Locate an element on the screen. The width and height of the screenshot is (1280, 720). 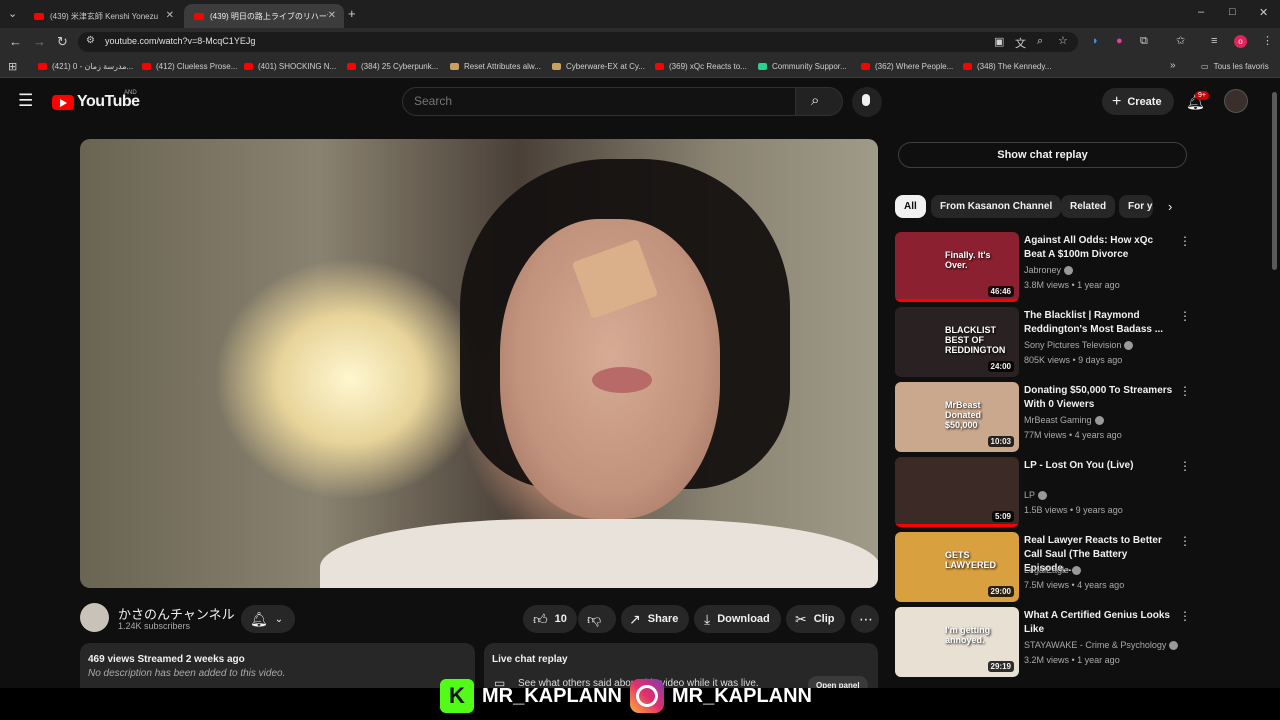
video-thumbnail: Finally. It's Over. 46:46 is located at coordinates (957, 267).